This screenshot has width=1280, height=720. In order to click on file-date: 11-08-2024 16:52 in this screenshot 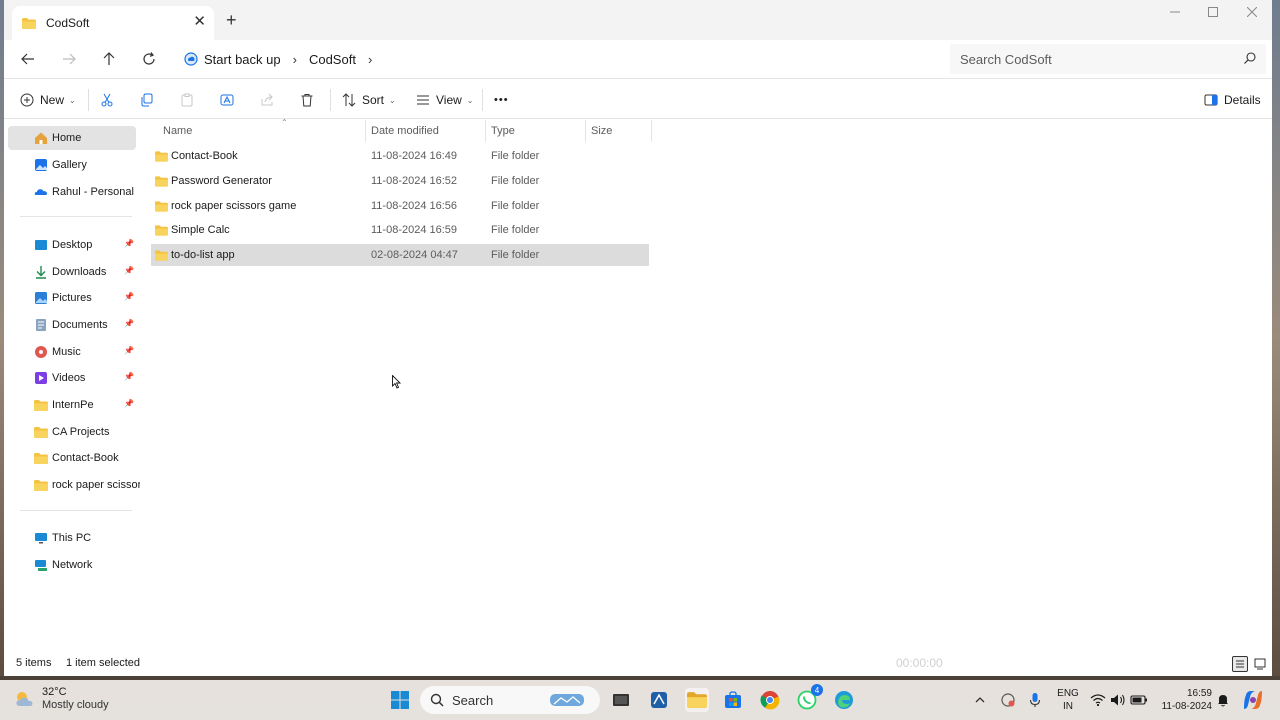, I will do `click(414, 181)`.